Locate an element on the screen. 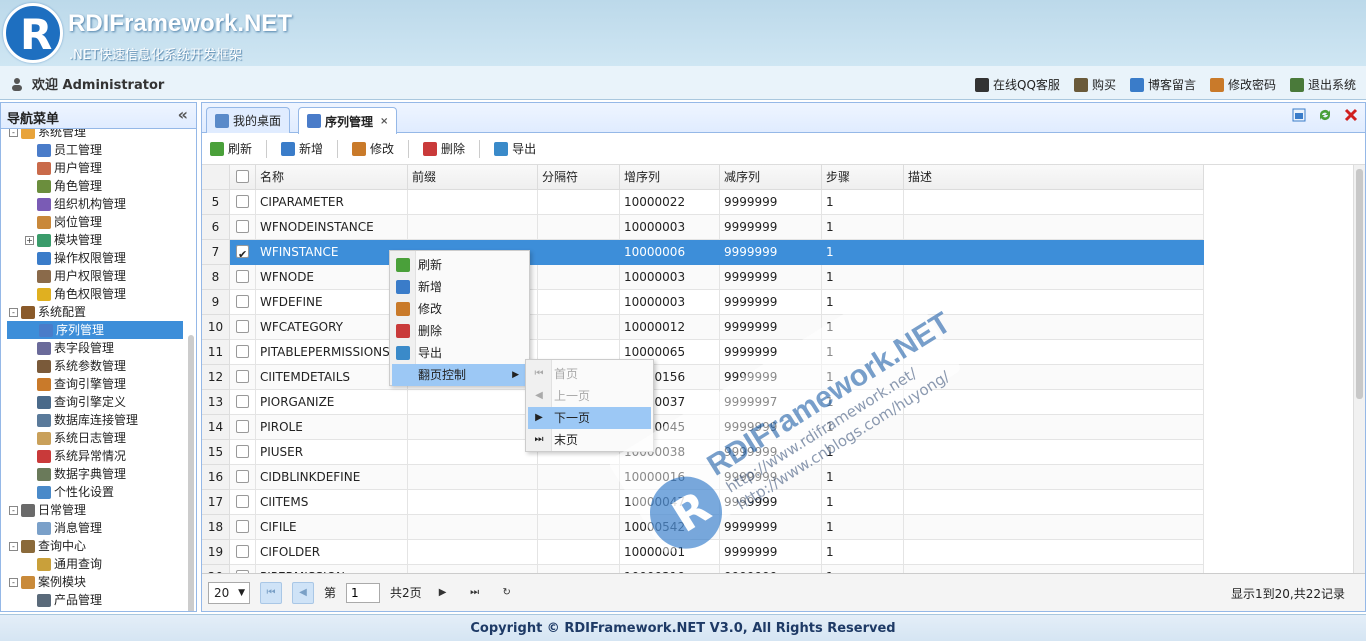  menu-edit: 修改 is located at coordinates (459, 309).